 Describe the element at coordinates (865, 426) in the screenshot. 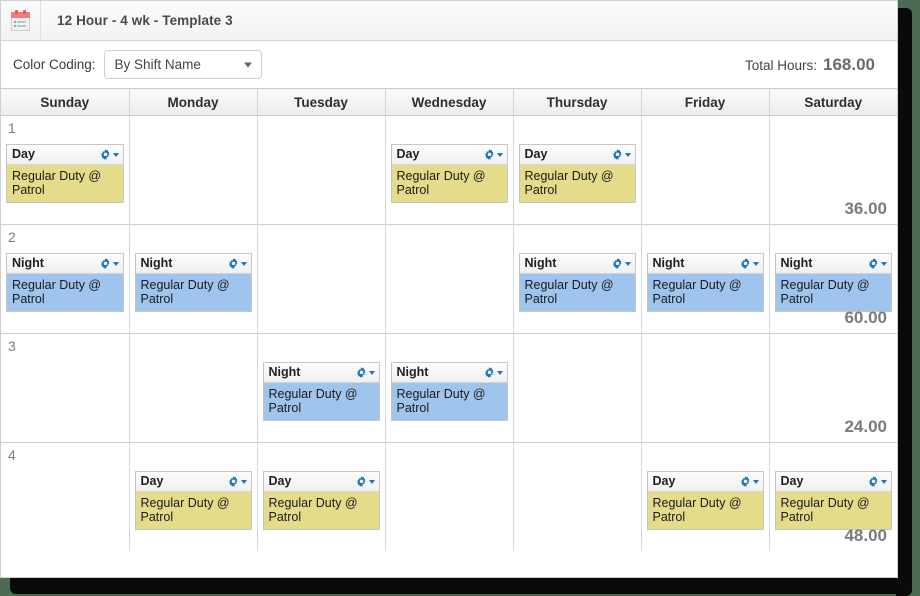

I see `week-total-hours: 24.00` at that location.